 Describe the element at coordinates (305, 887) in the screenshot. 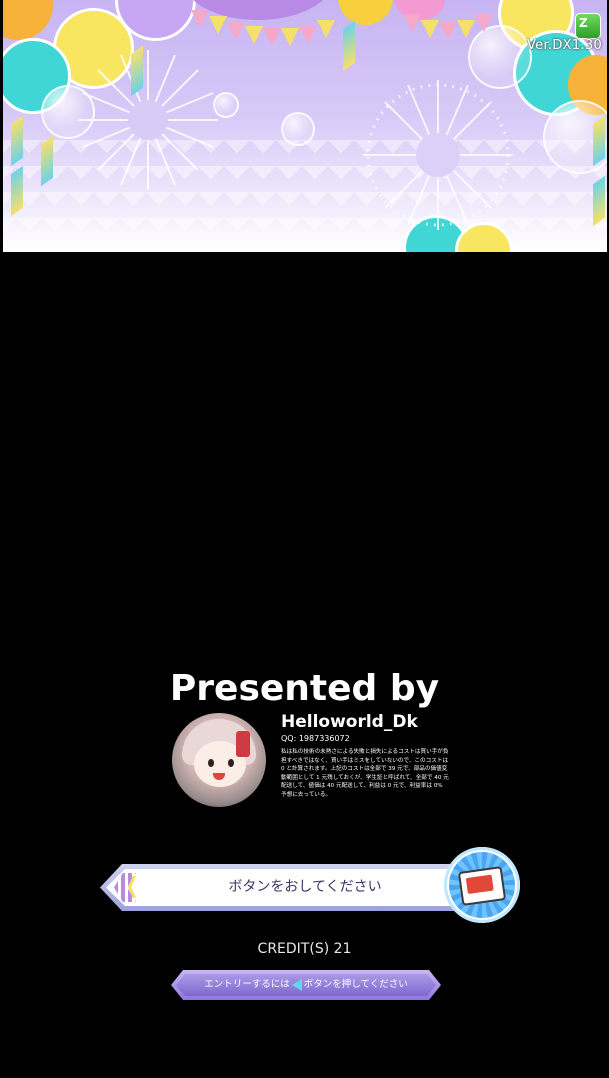

I see `press-button-label: ボタンをおしてください` at that location.